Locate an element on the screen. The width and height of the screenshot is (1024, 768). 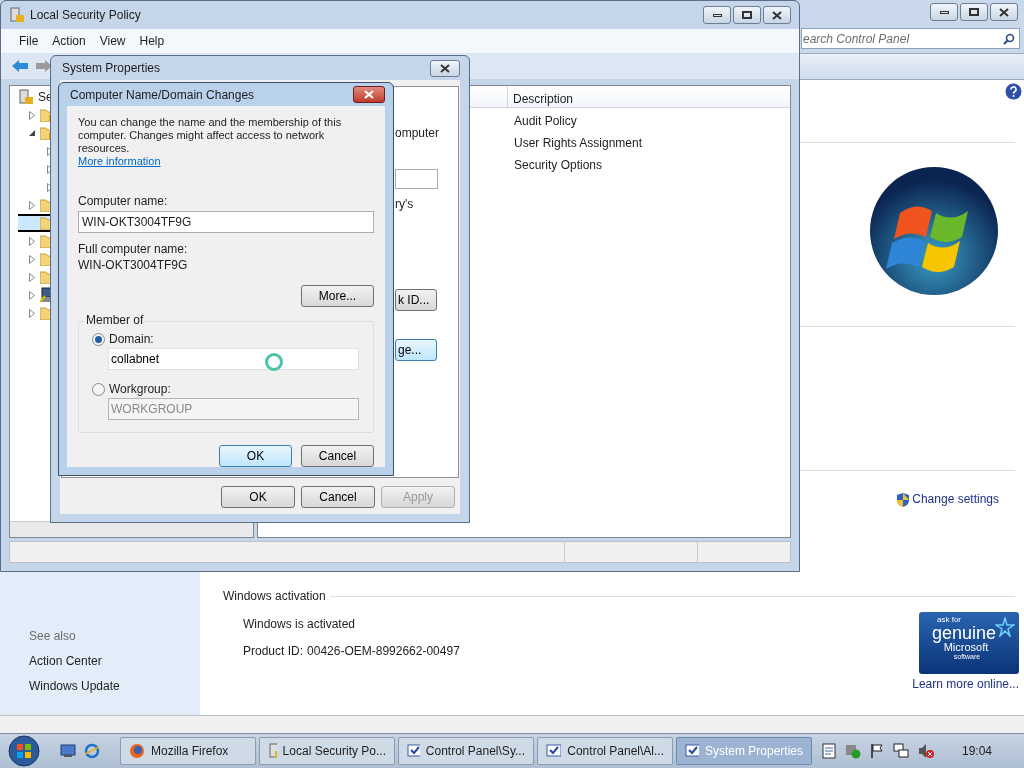
menu-item: Help is located at coordinates (152, 41).